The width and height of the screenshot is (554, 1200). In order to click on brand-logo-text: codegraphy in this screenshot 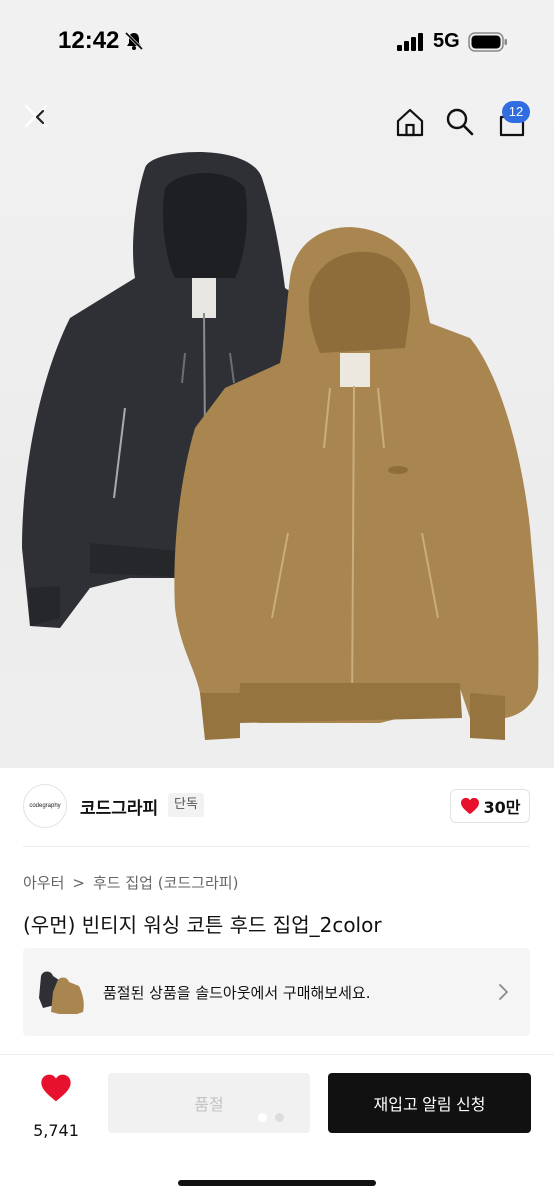, I will do `click(45, 806)`.